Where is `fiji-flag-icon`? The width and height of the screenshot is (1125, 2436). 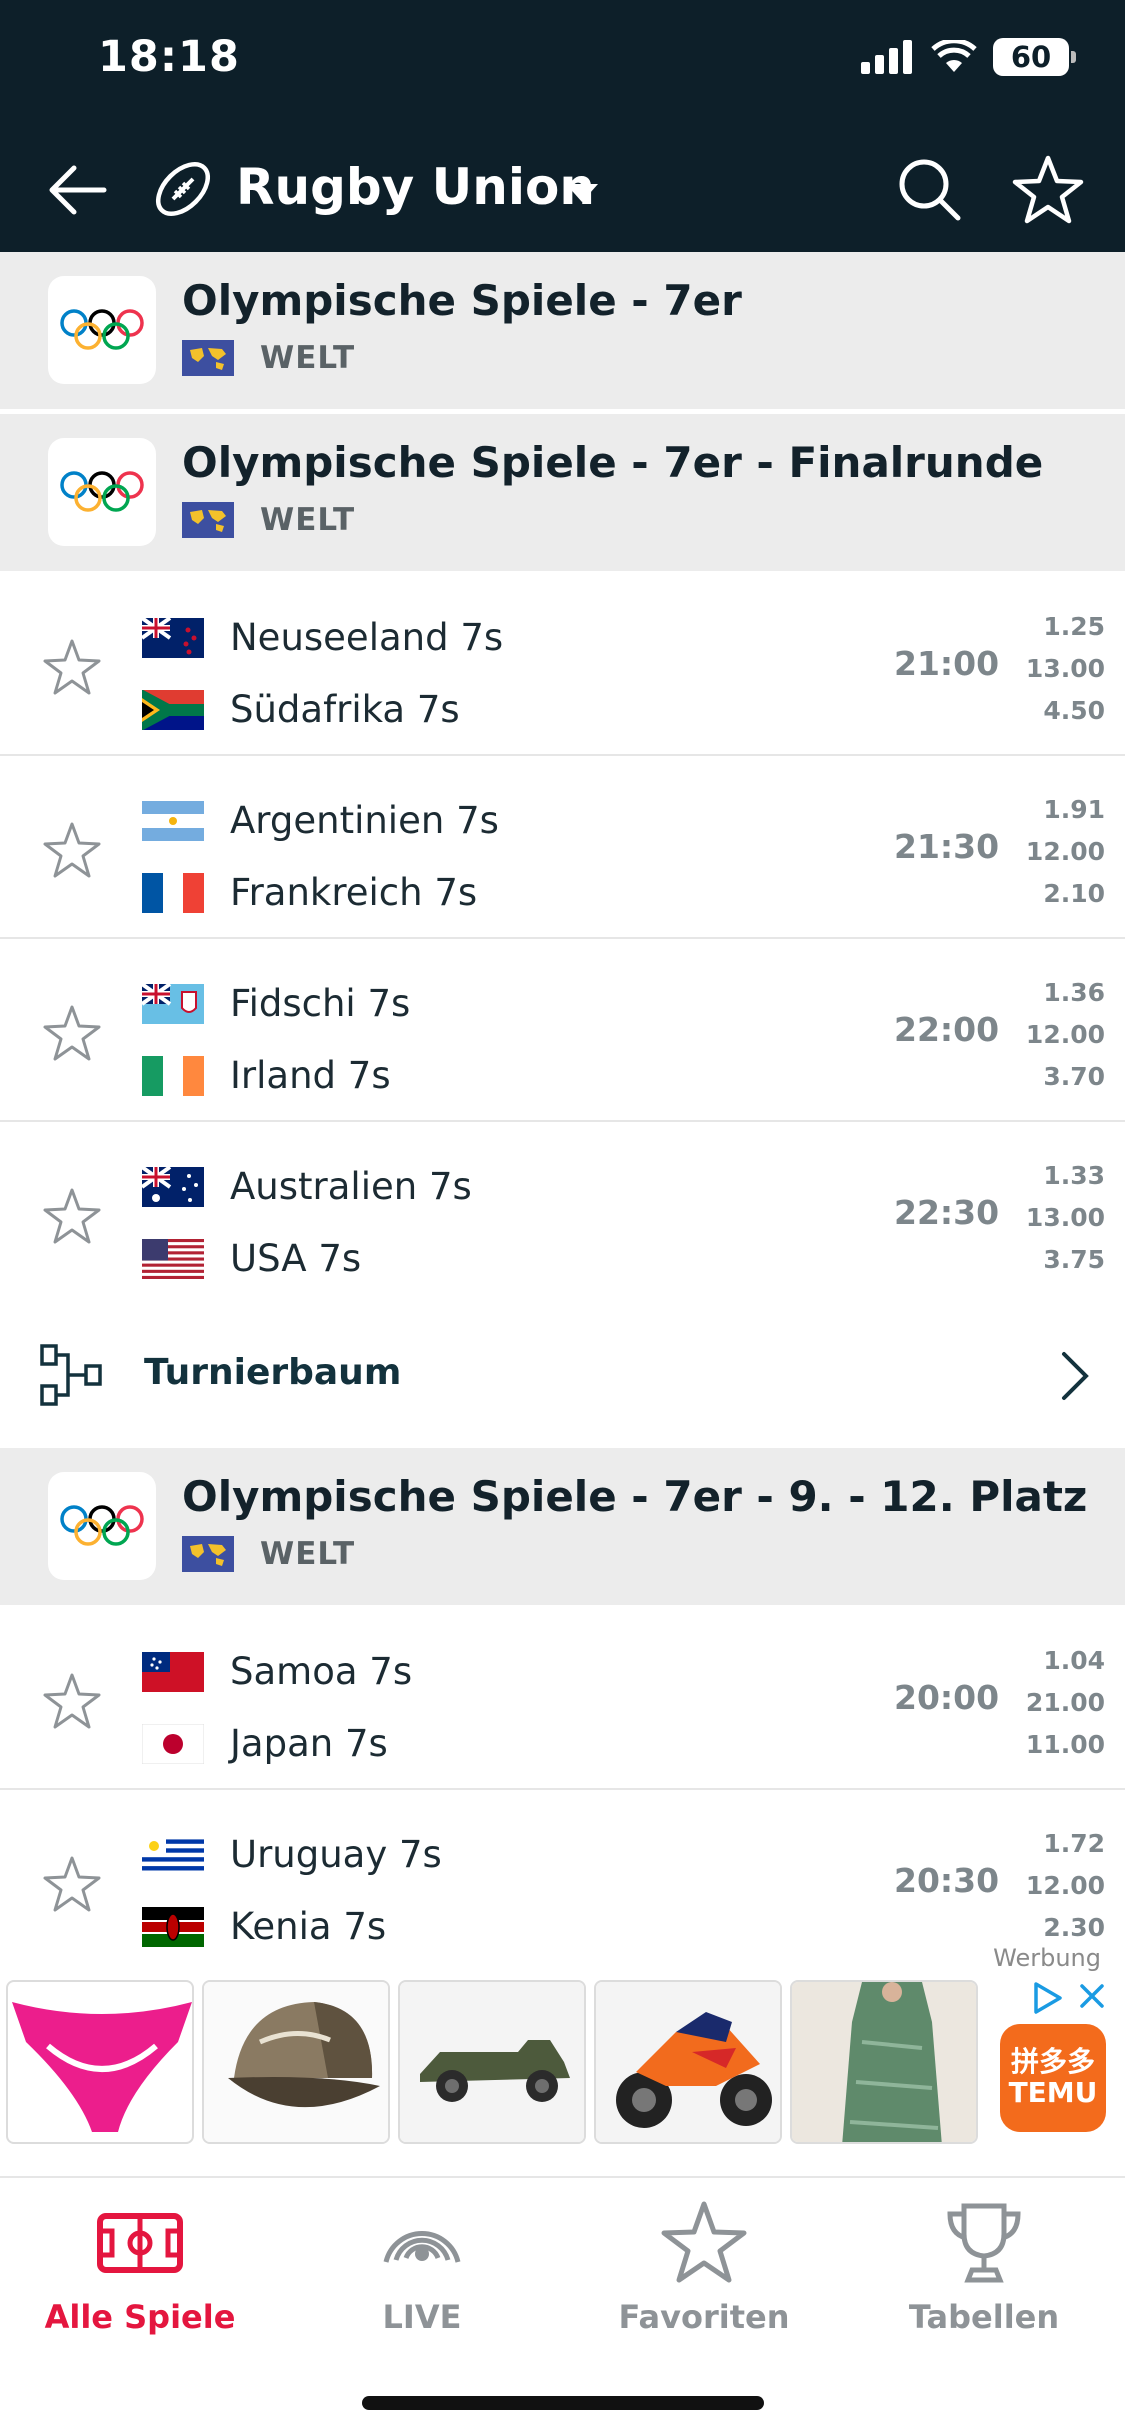
fiji-flag-icon is located at coordinates (173, 1003).